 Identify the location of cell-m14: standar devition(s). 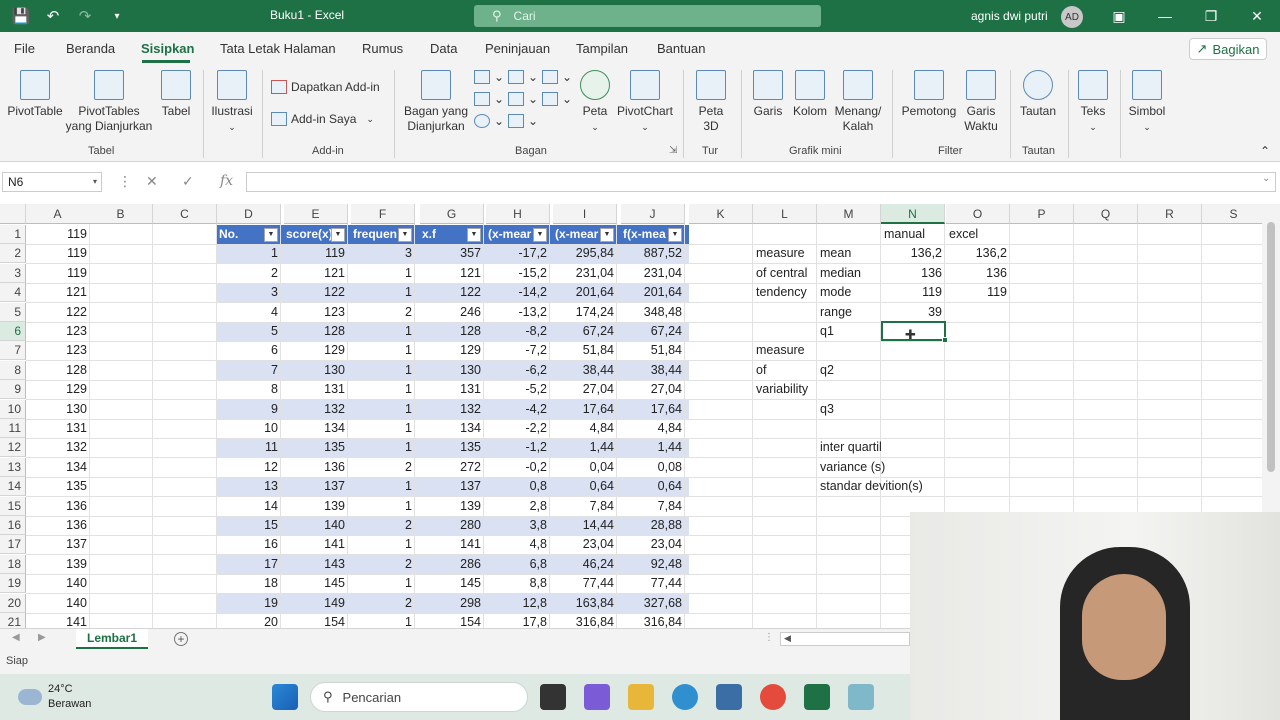
(882, 486).